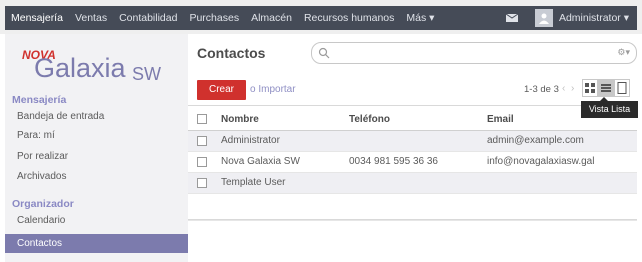 The height and width of the screenshot is (262, 642). Describe the element at coordinates (543, 18) in the screenshot. I see `user-avatar` at that location.